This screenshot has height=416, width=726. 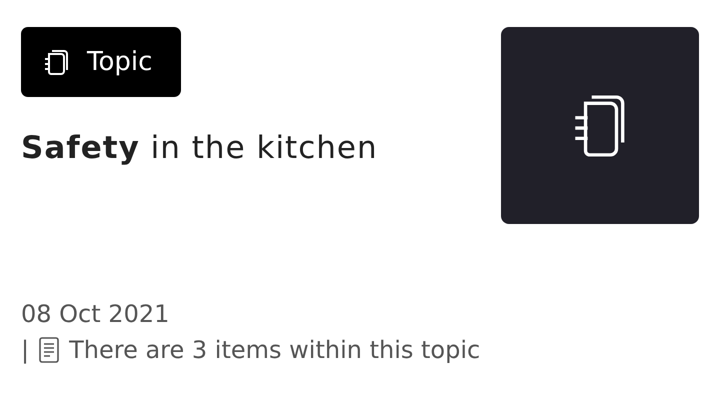 I want to click on date-text: 08 Oct 2021, so click(x=95, y=314).